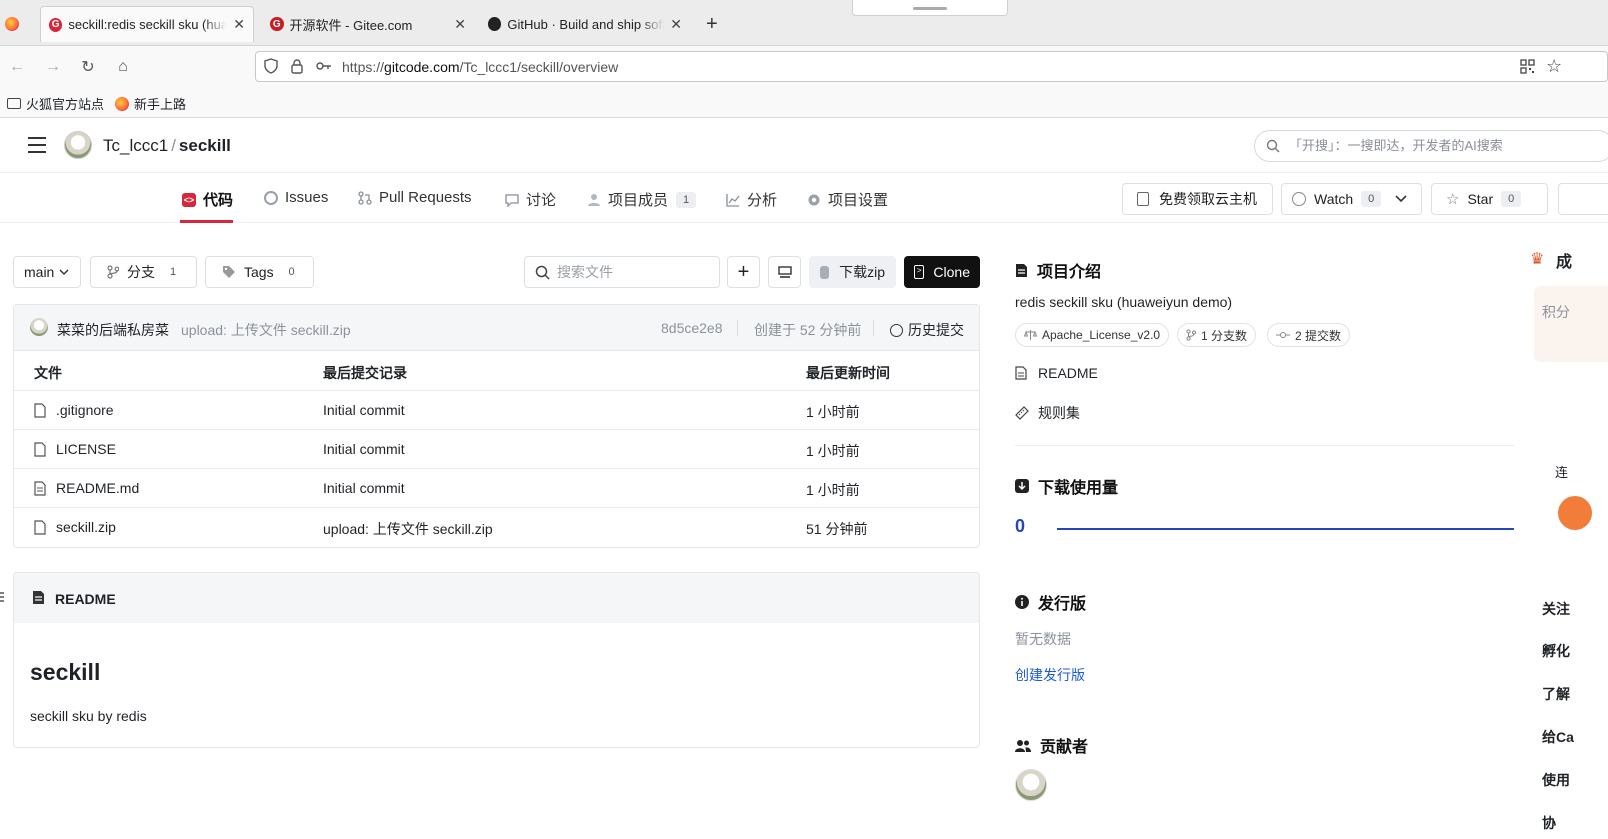  Describe the element at coordinates (642, 199) in the screenshot. I see `tab-members: 项目成员 1` at that location.